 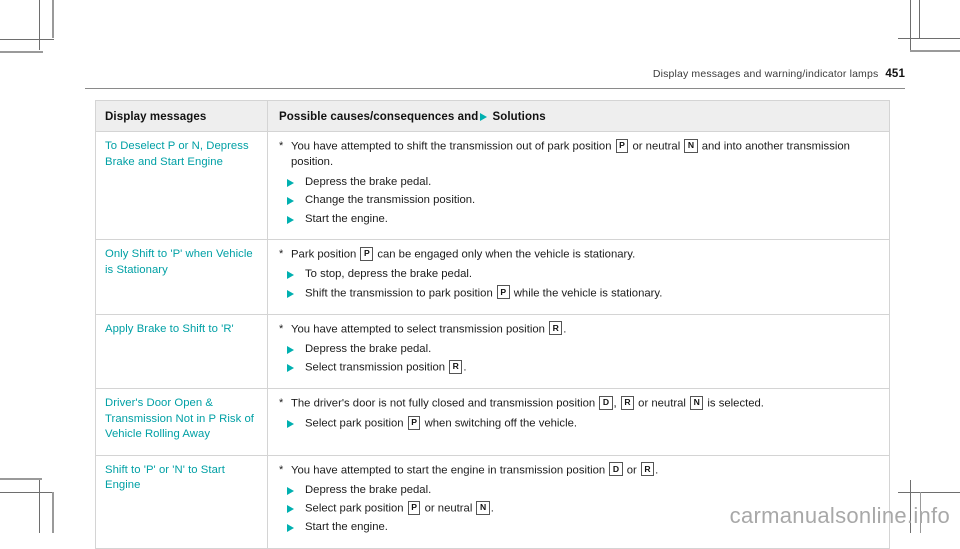 I want to click on crop-mark-bottom-left-vertical-inner, so click(x=53, y=512).